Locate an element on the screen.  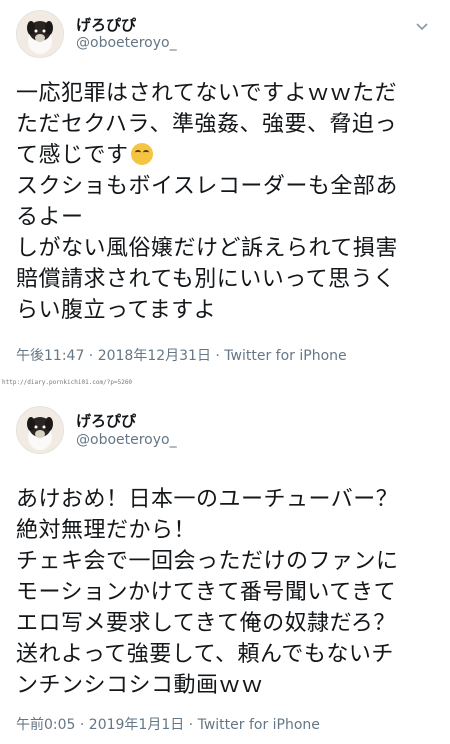
tweet-timestamp: 午前0:05 · 2019年1月1日 · Twitter for iPhone is located at coordinates (168, 724).